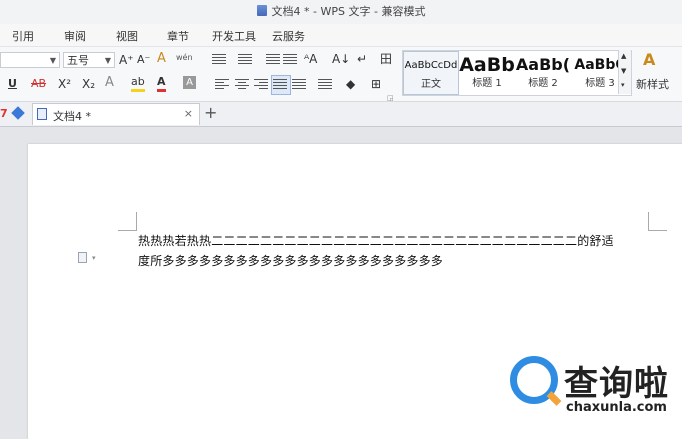  I want to click on style-preview: AaBb, so click(487, 65).